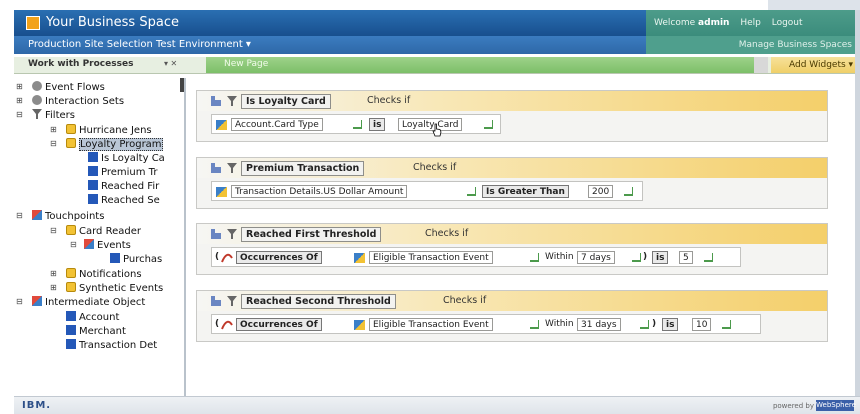 The width and height of the screenshot is (860, 414). Describe the element at coordinates (109, 130) in the screenshot. I see `tree-item-hurricane: Hurricane Jens` at that location.